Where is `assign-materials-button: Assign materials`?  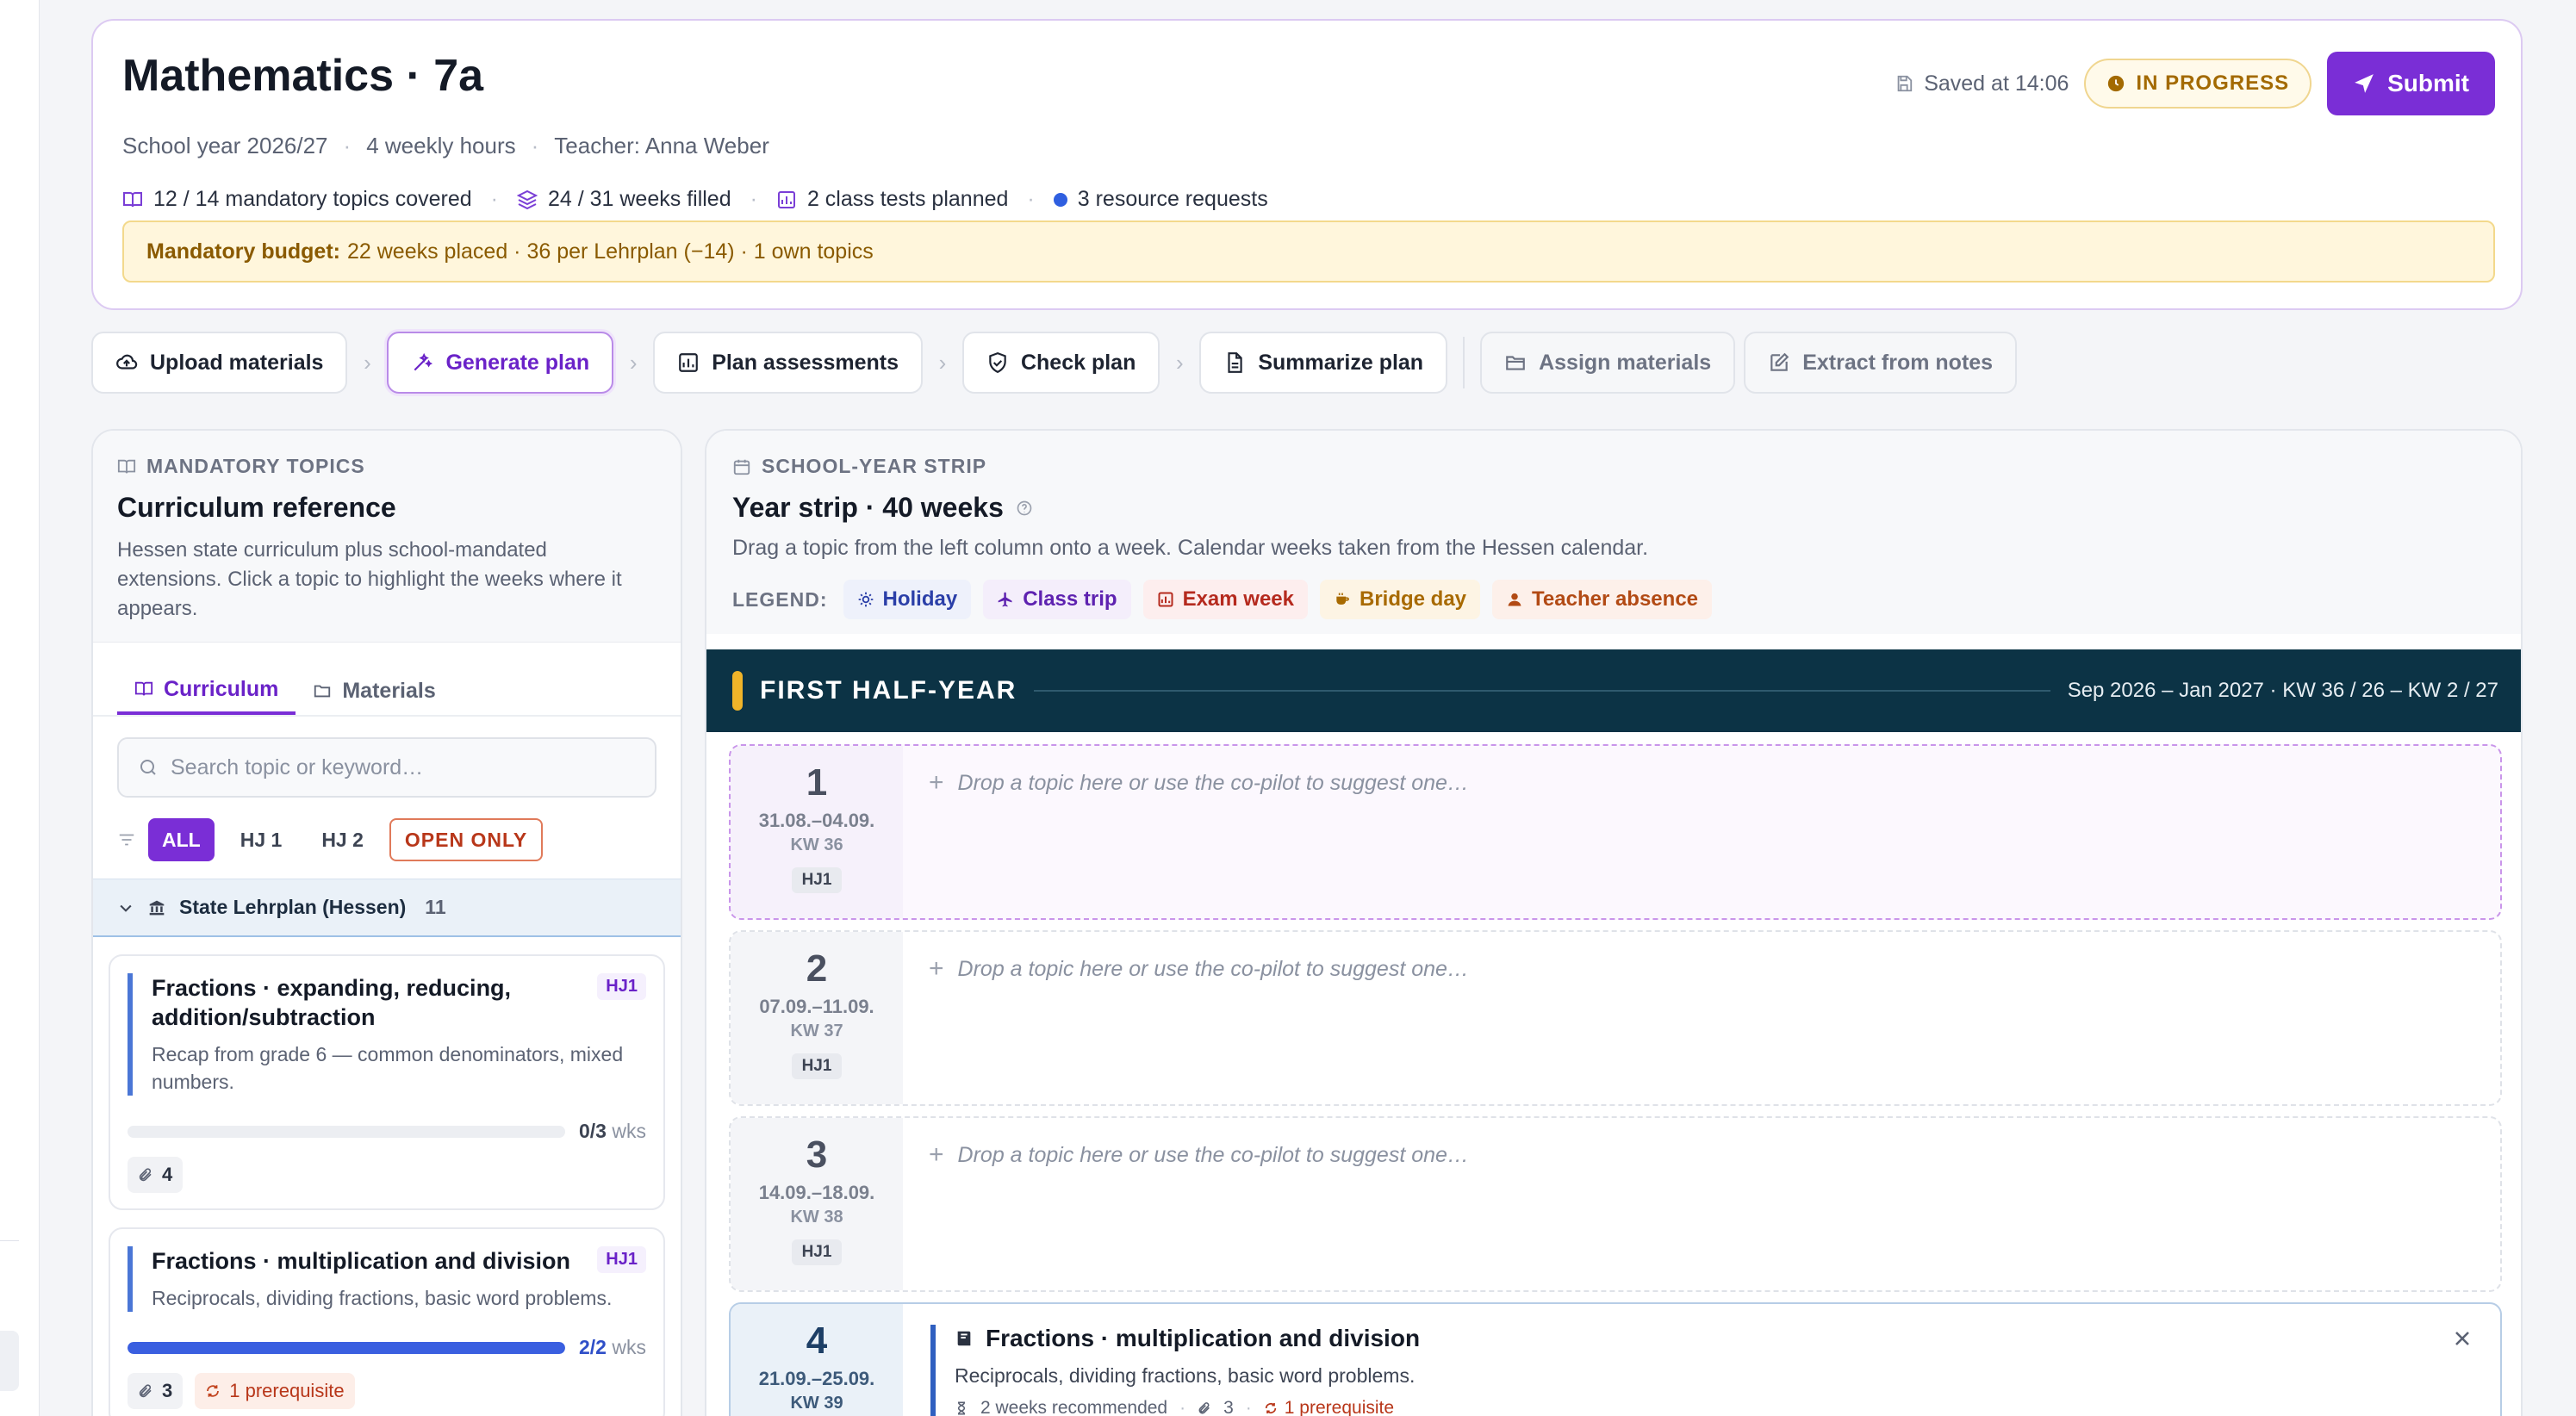 assign-materials-button: Assign materials is located at coordinates (1608, 363).